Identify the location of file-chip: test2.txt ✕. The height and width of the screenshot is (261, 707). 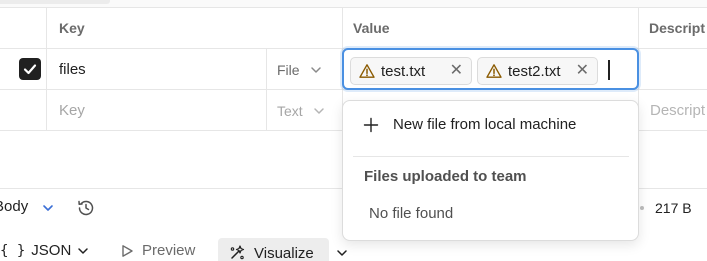
(537, 71).